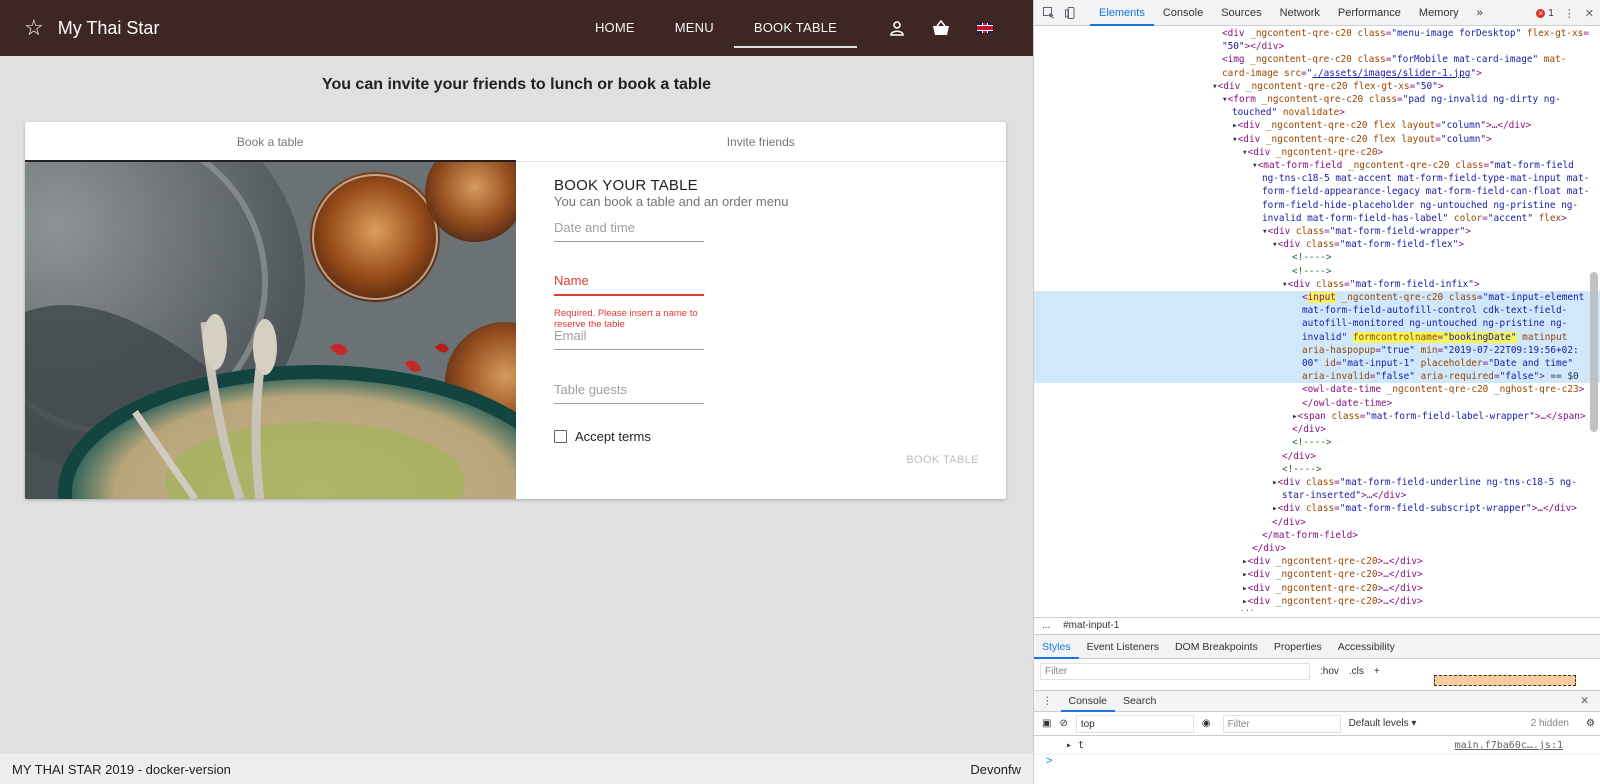 The height and width of the screenshot is (784, 1600). I want to click on drawer-tab-console: Console, so click(1088, 701).